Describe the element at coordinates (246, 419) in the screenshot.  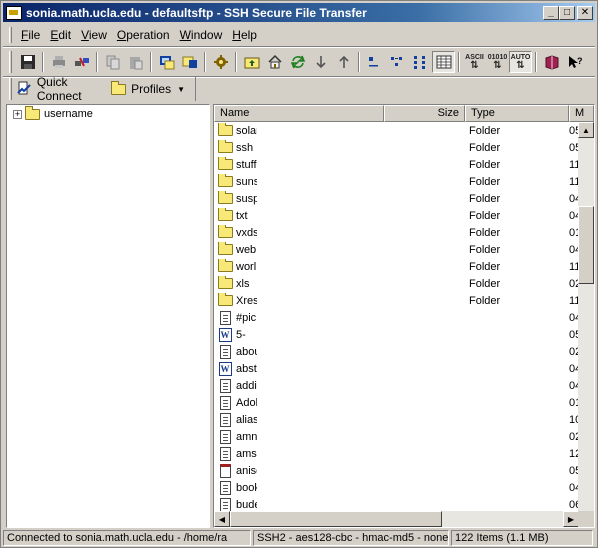
I see `file-name: aliasc` at that location.